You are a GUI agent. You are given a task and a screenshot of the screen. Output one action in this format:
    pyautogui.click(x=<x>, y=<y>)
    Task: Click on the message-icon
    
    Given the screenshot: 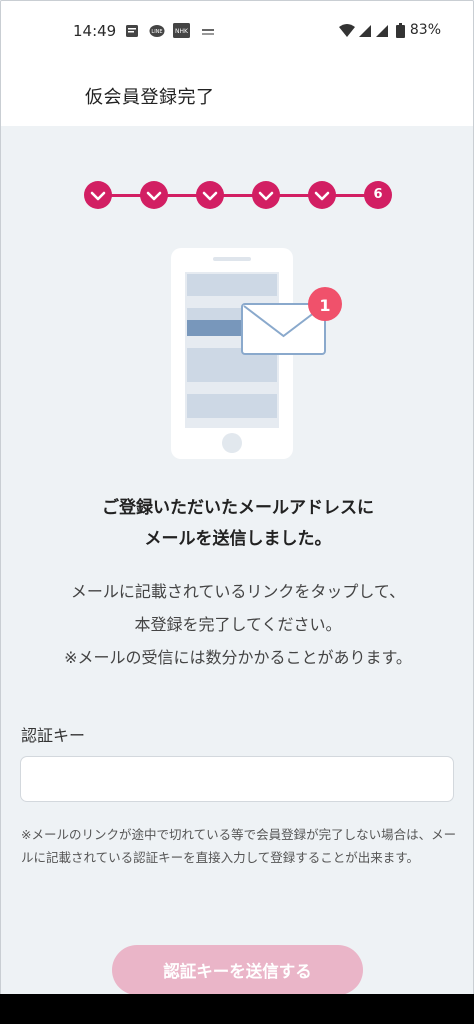 What is the action you would take?
    pyautogui.click(x=132, y=32)
    